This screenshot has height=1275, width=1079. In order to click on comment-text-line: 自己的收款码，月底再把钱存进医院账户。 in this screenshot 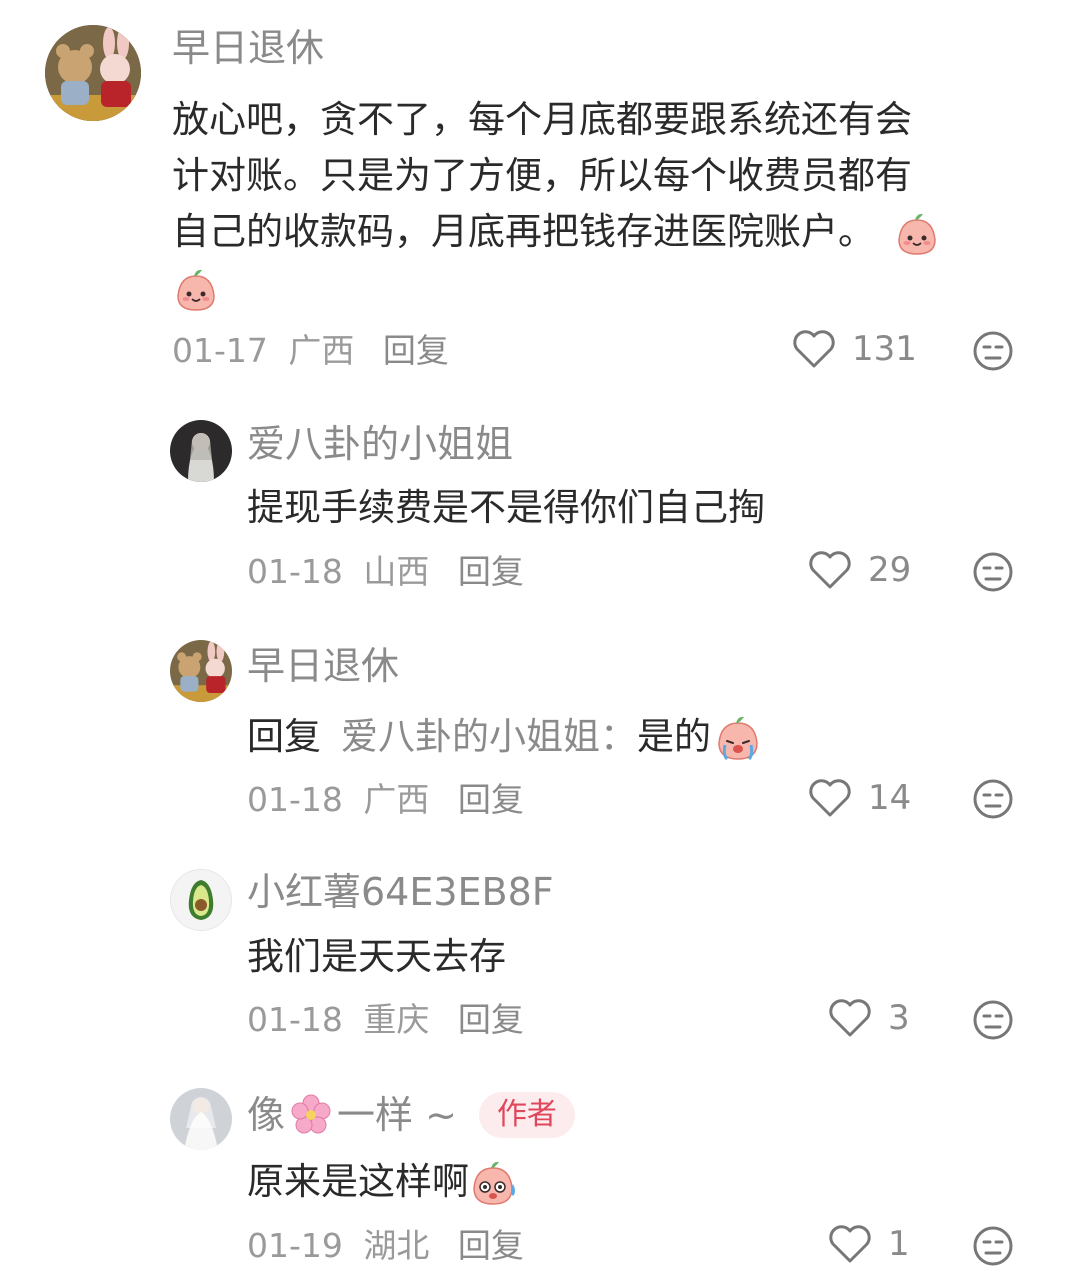, I will do `click(602, 232)`.